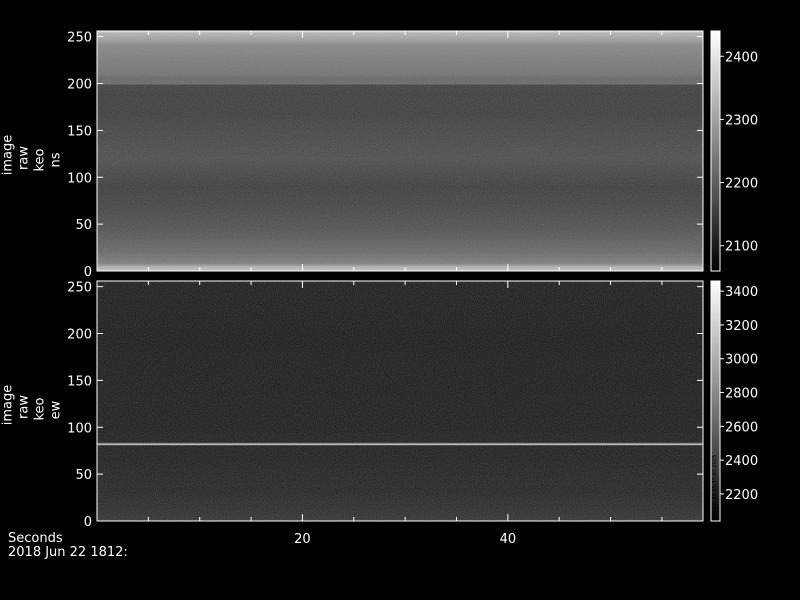  Describe the element at coordinates (715, 151) in the screenshot. I see `colorbar` at that location.